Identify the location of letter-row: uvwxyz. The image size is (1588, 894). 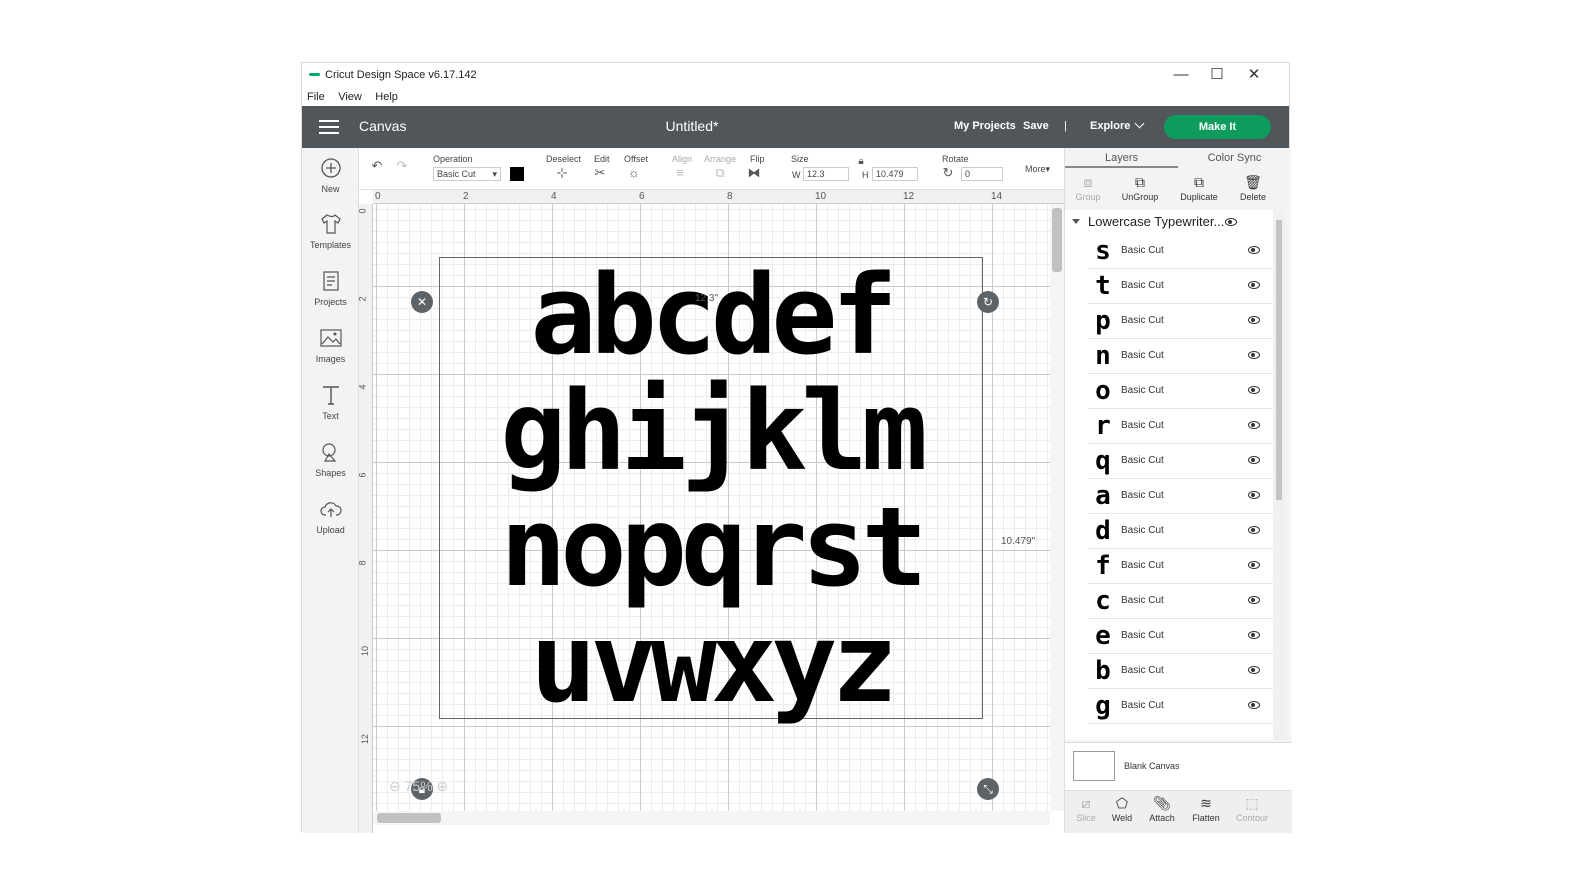
(713, 663).